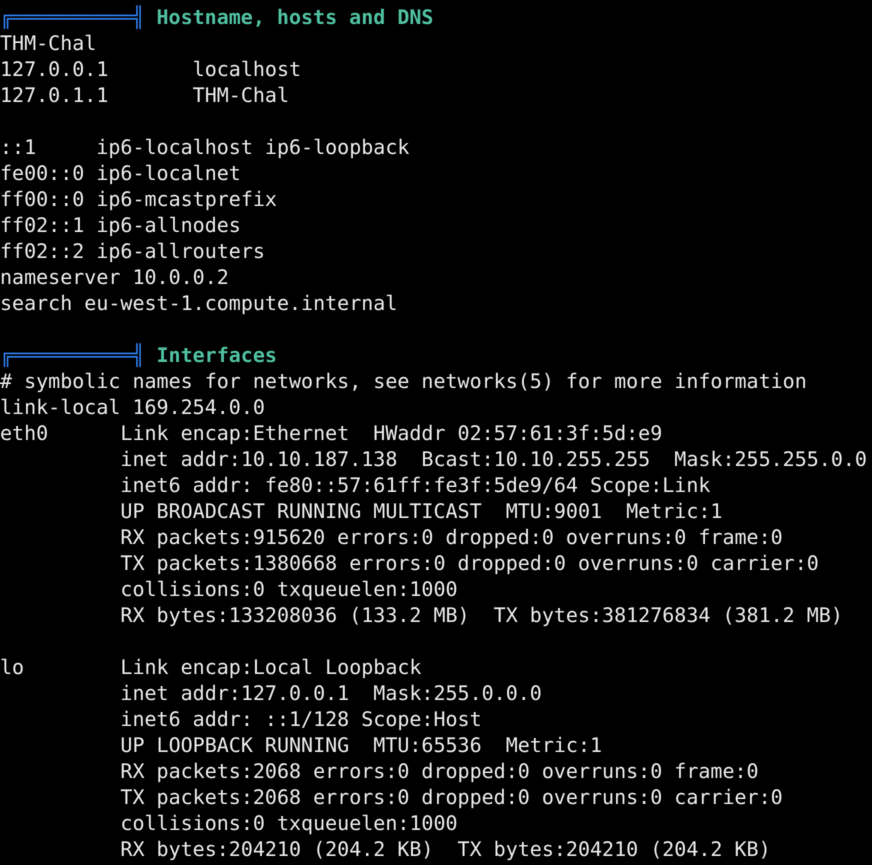 This screenshot has width=872, height=865. What do you see at coordinates (360, 745) in the screenshot?
I see `terminal-line: UP LOOPBACK RUNNING MTU:65536 Metric:1` at bounding box center [360, 745].